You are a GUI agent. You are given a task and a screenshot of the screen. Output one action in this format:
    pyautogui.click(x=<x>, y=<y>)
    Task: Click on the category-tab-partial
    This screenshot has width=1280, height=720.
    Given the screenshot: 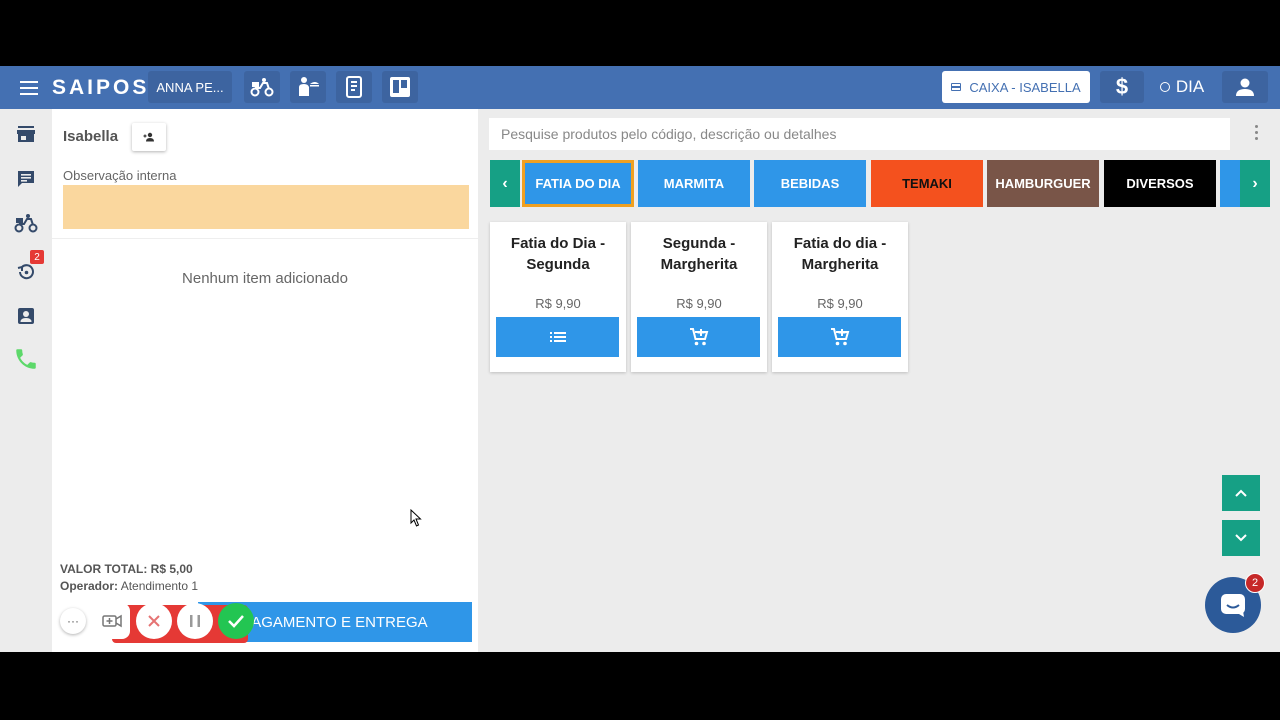 What is the action you would take?
    pyautogui.click(x=1230, y=183)
    